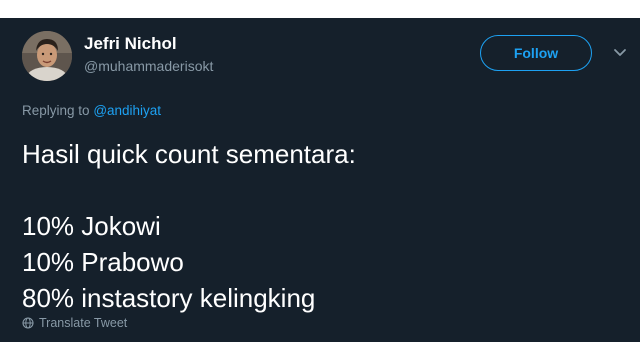 The width and height of the screenshot is (640, 360). Describe the element at coordinates (620, 53) in the screenshot. I see `chevron-down-icon` at that location.